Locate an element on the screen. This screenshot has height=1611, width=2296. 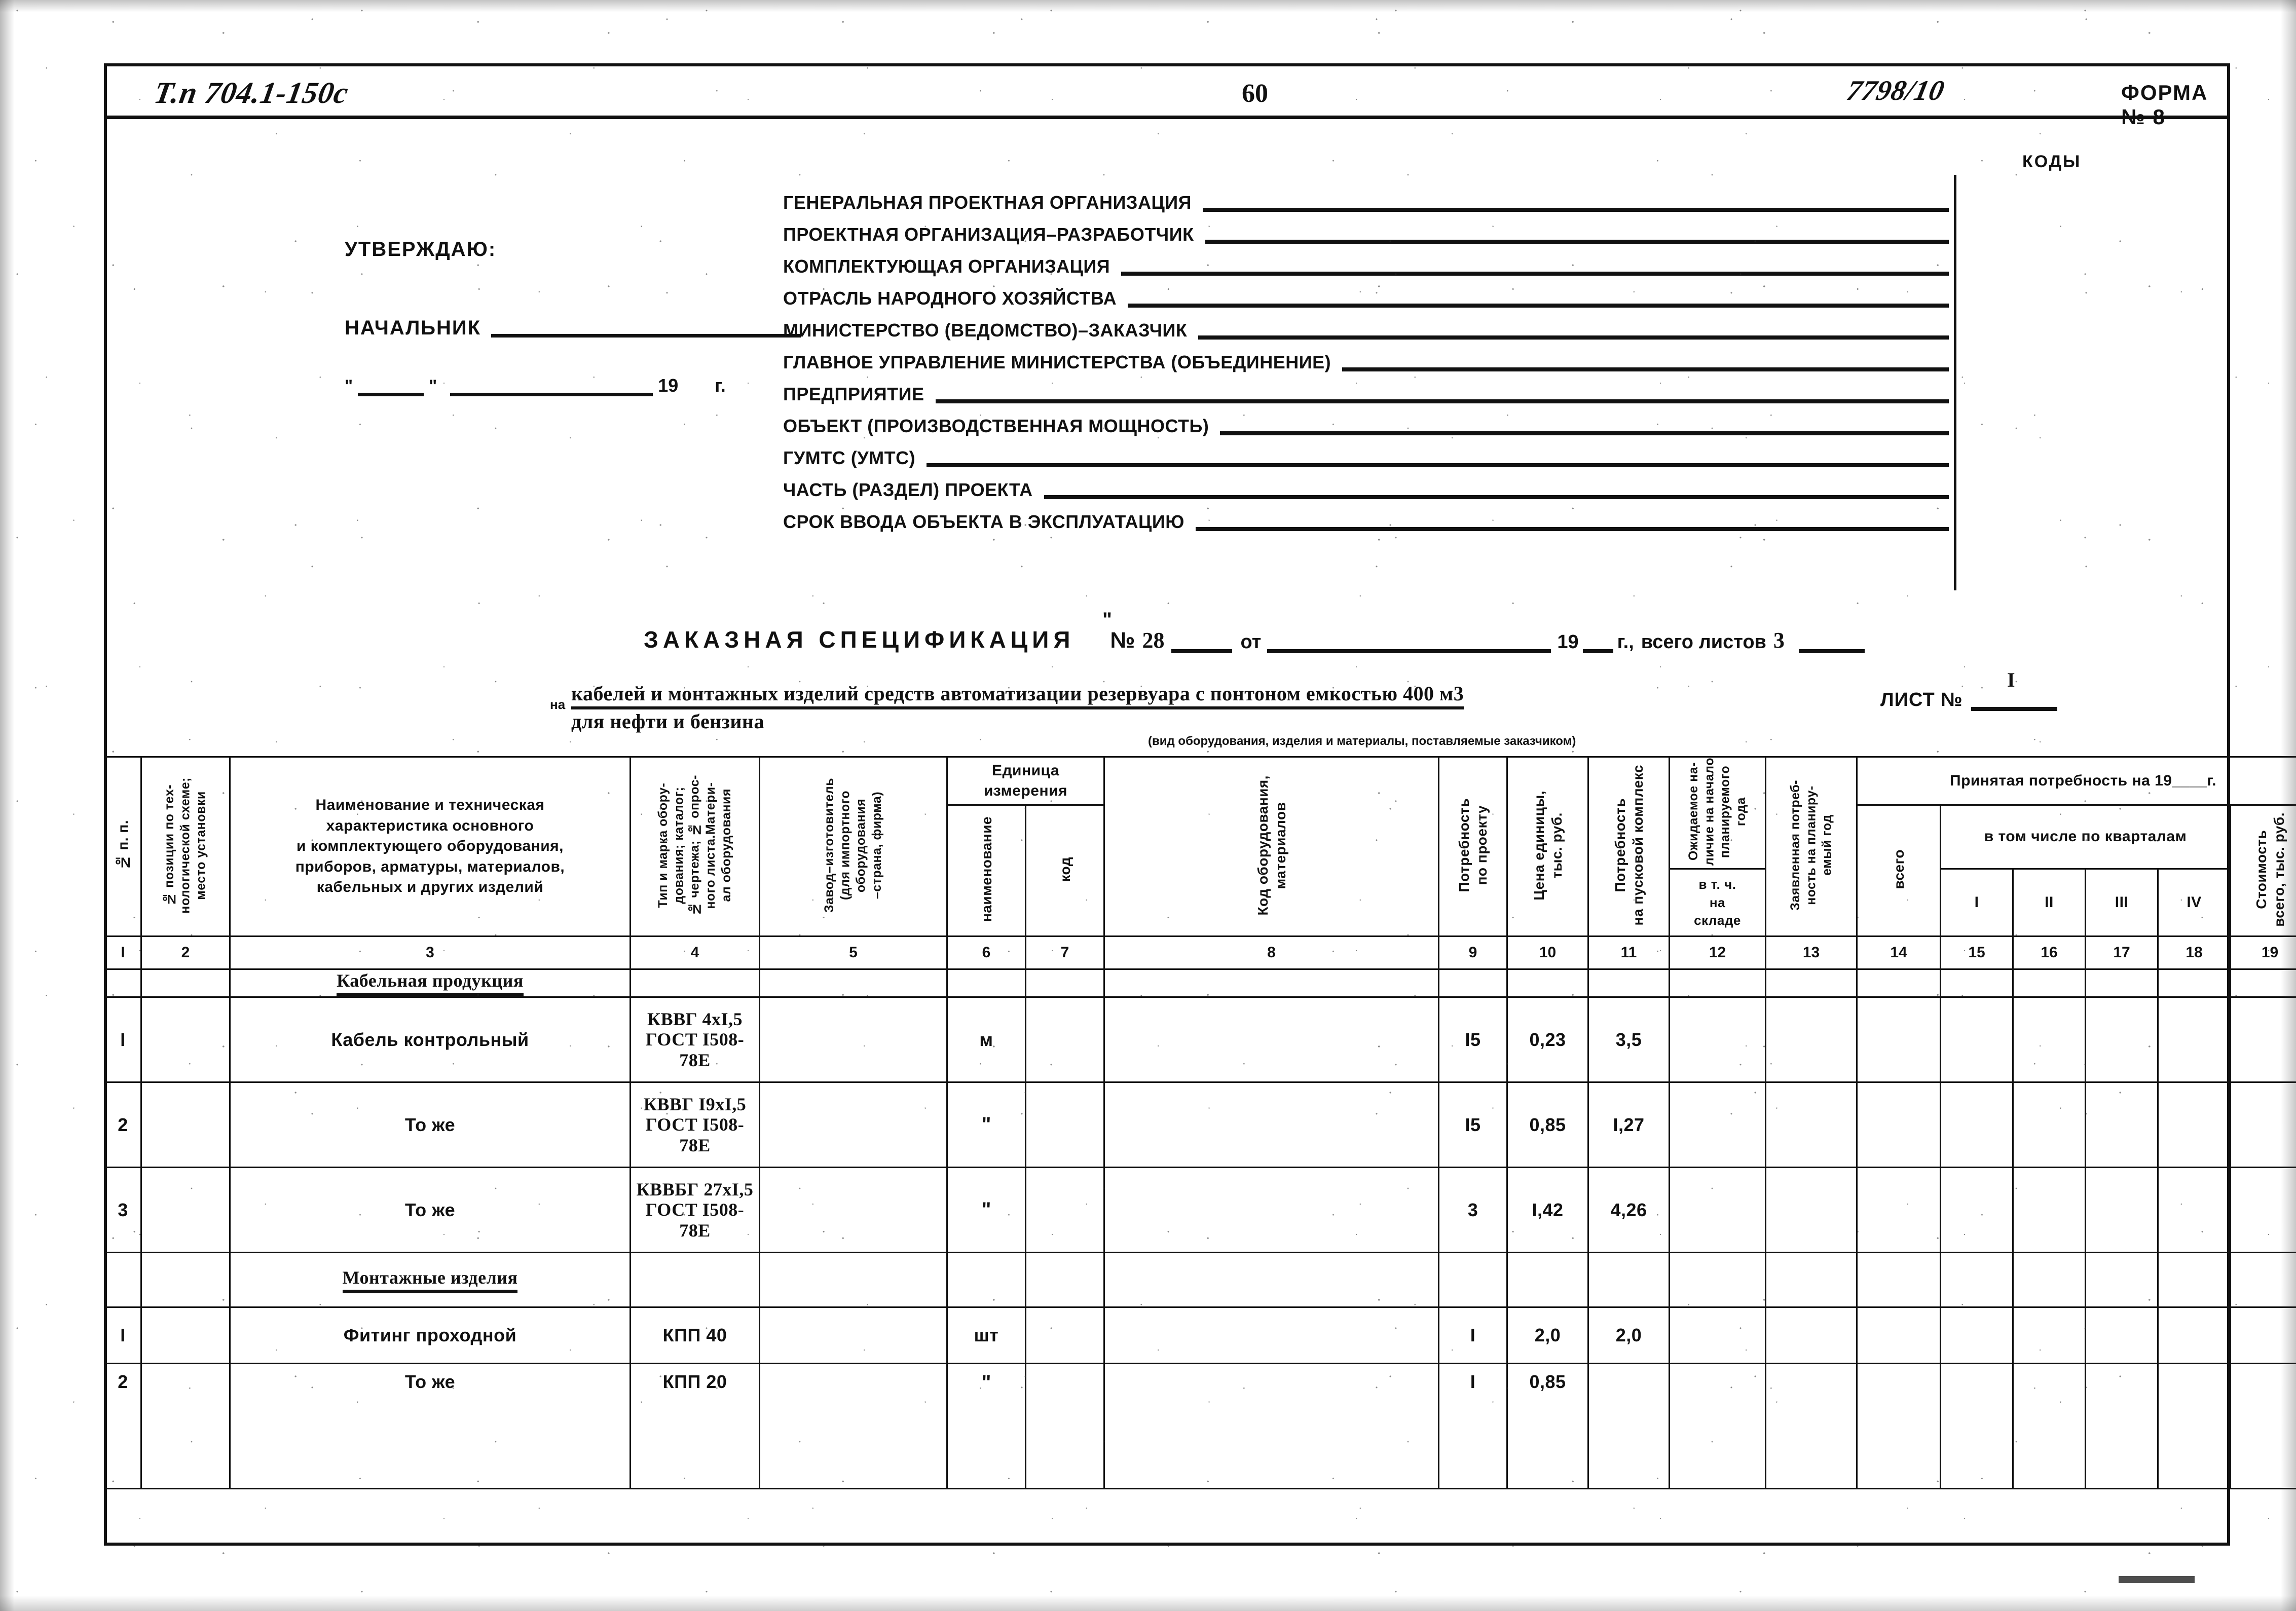
cell-unit-price: 0,23 is located at coordinates (1547, 1039).